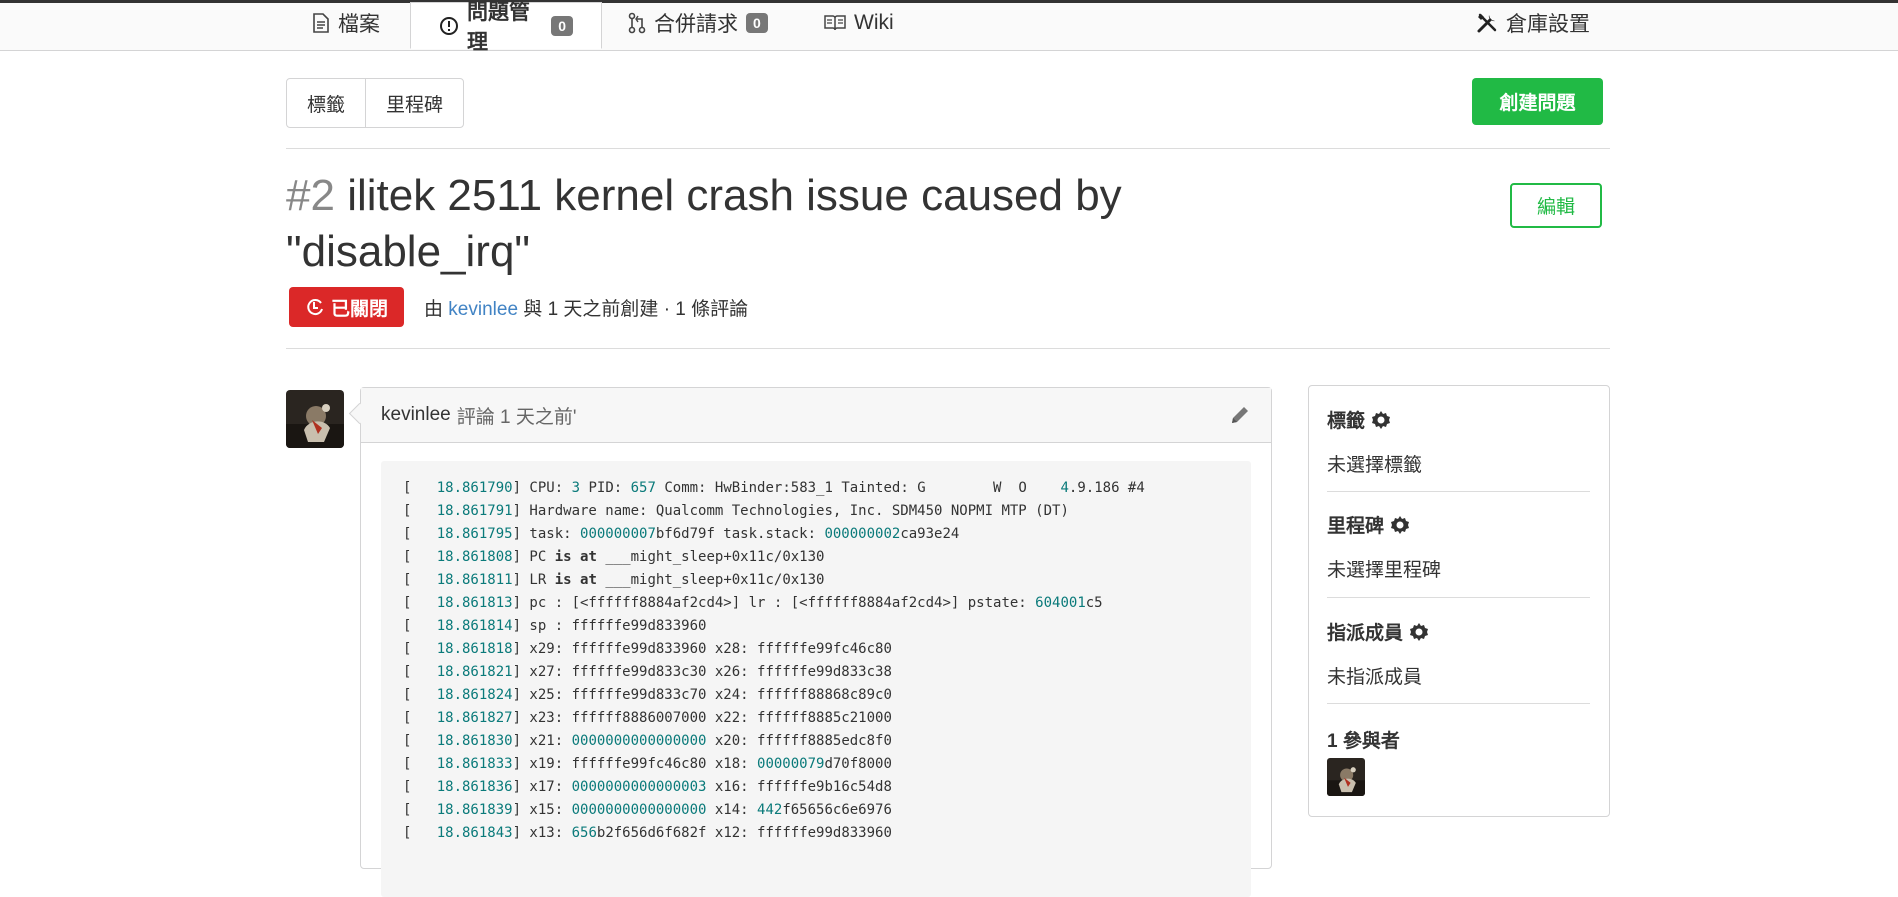 The height and width of the screenshot is (897, 1898). What do you see at coordinates (555, 626) in the screenshot?
I see `log-line: [ 18.861814] sp : ffffffe99d833960` at bounding box center [555, 626].